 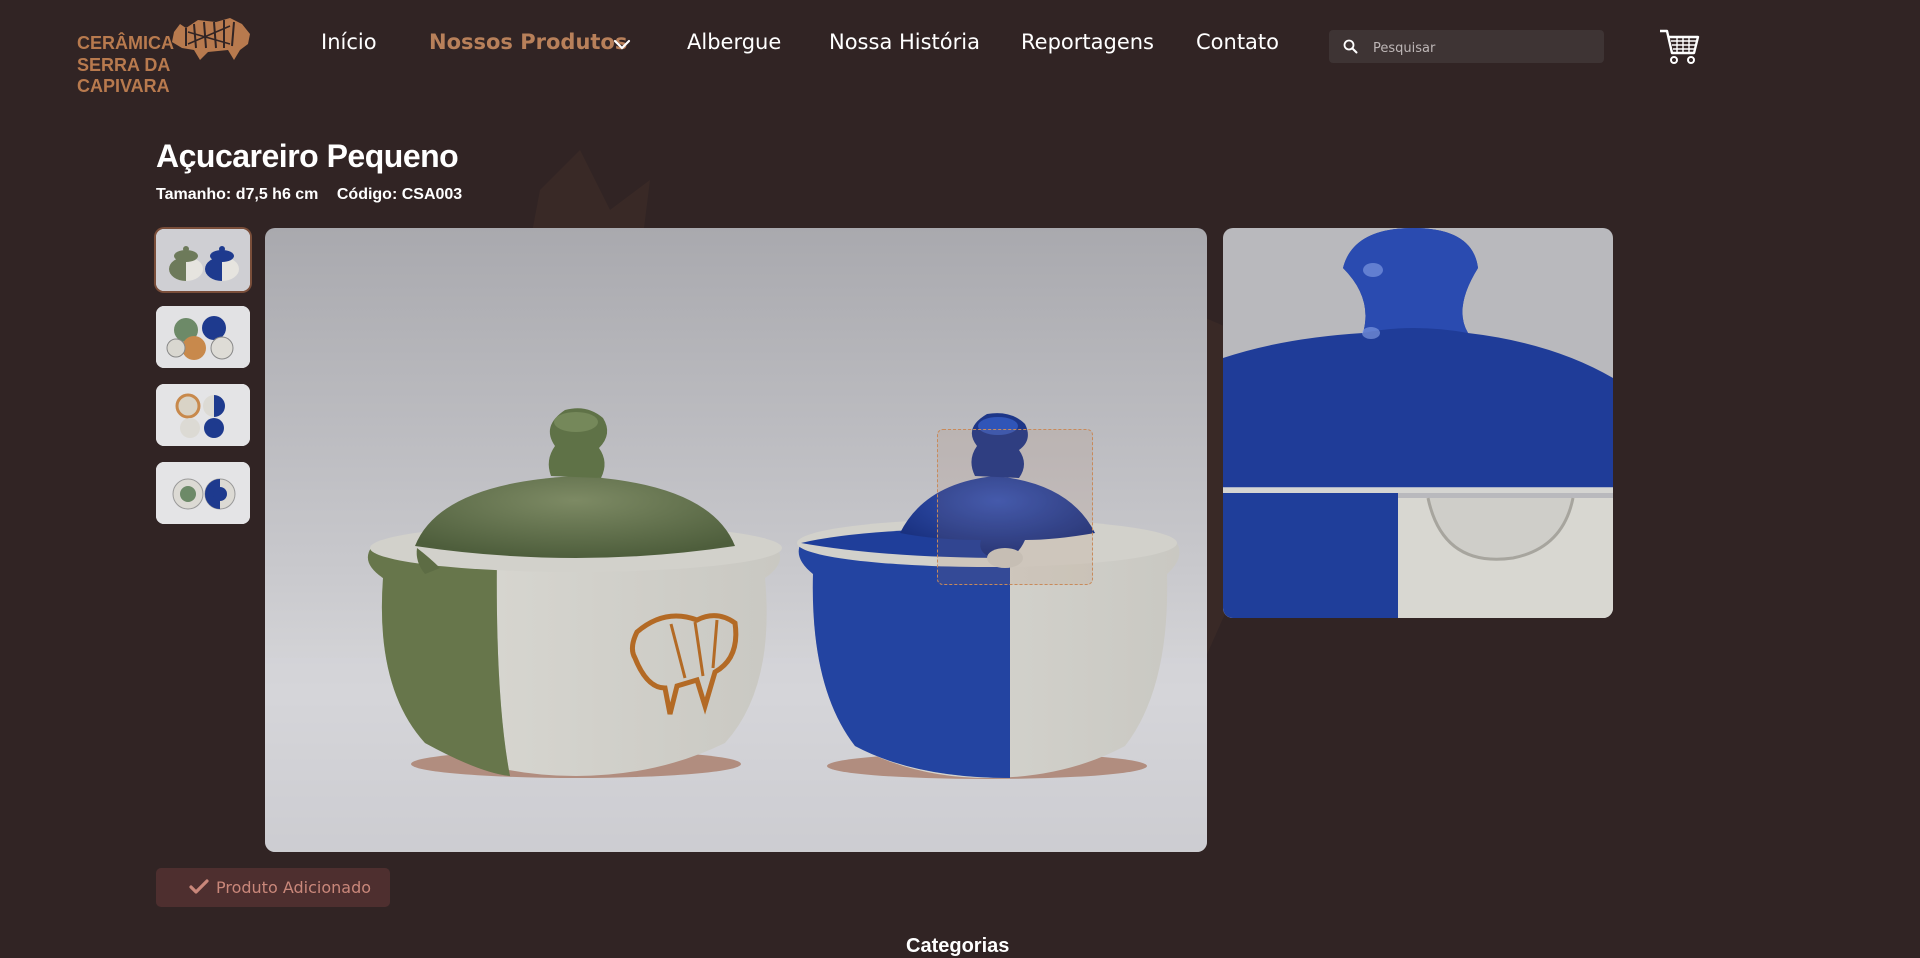 I want to click on product-meta: Tamanho: d7,5 h6 cm Código: CSA003, so click(x=316, y=195).